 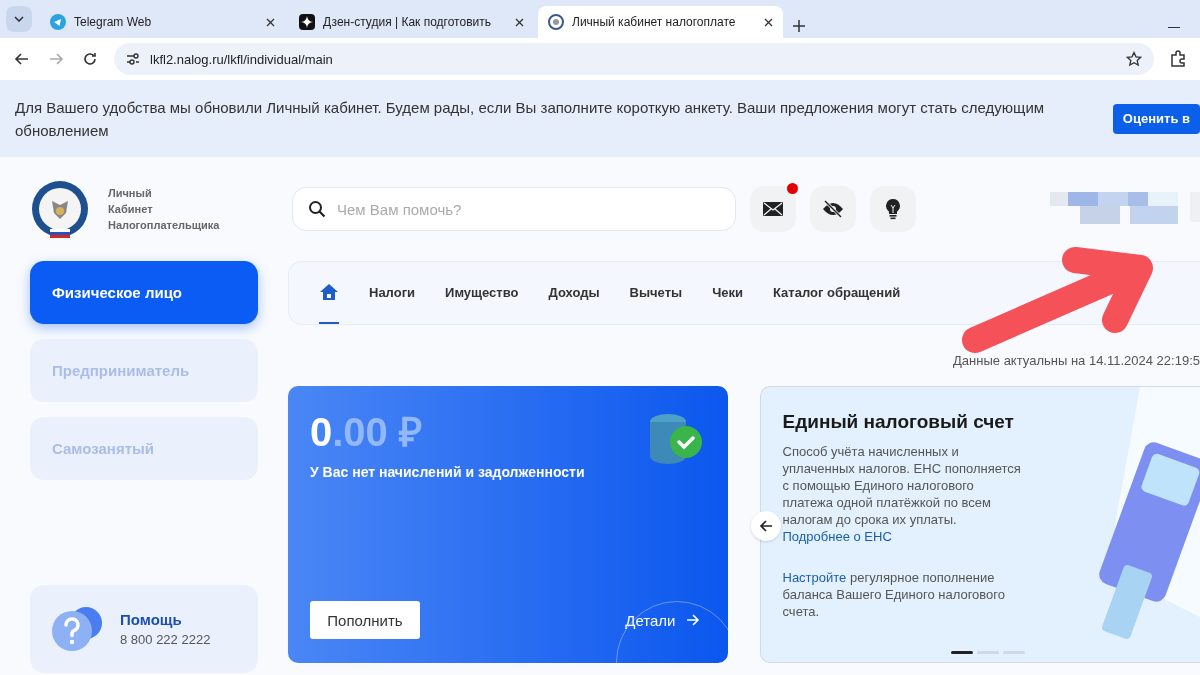 I want to click on envelope-icon, so click(x=773, y=209).